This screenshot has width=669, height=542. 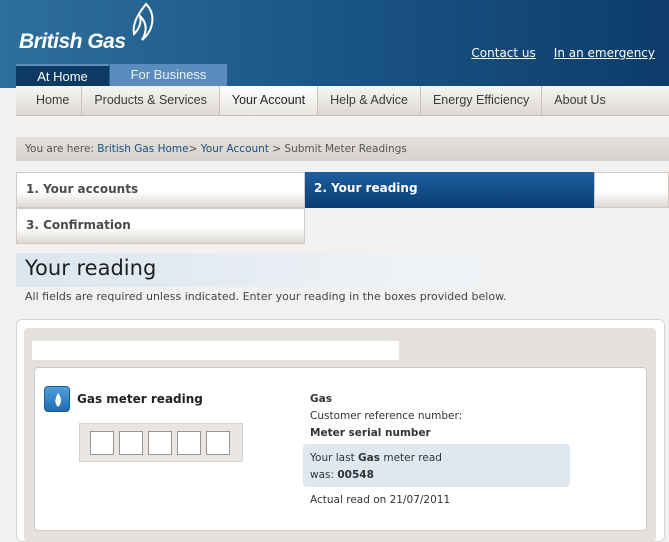 What do you see at coordinates (143, 21) in the screenshot?
I see `flame-logo-icon` at bounding box center [143, 21].